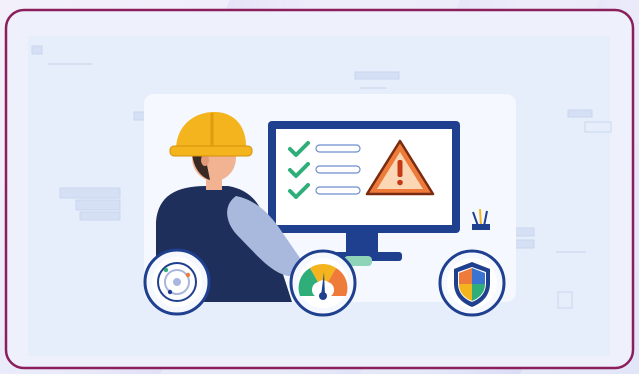 The height and width of the screenshot is (374, 639). I want to click on shield-icon, so click(472, 283).